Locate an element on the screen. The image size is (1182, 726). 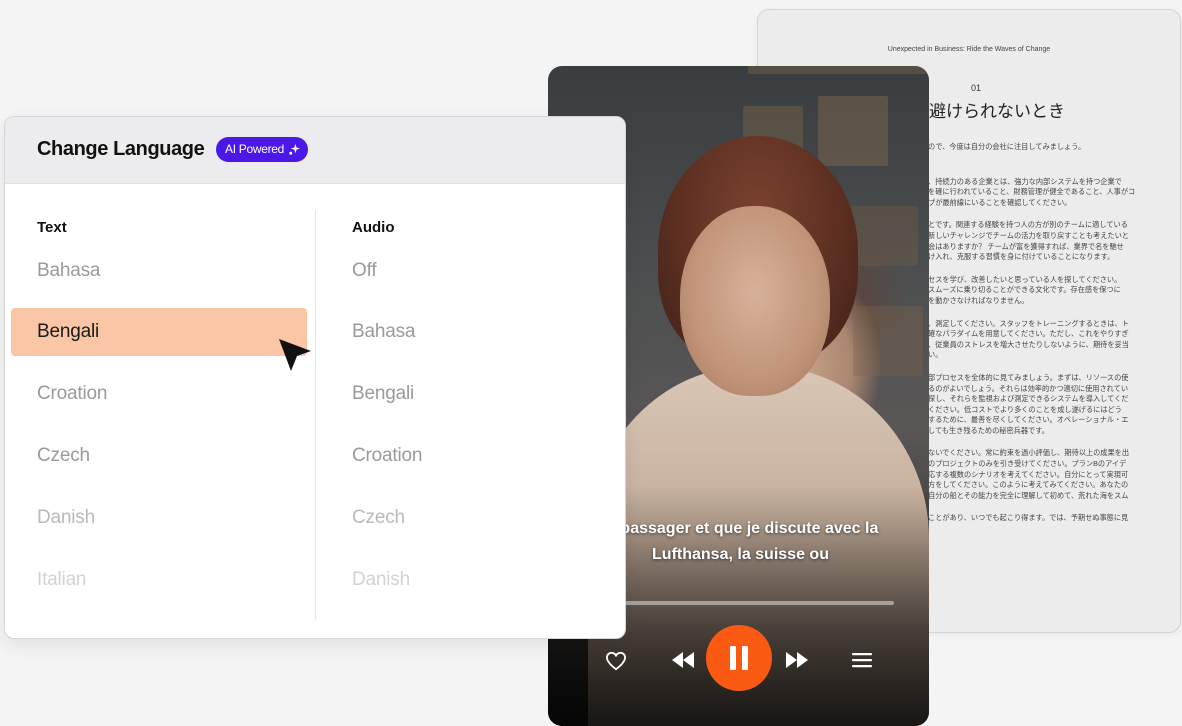
document-paragraph: ことがあり、いつでも起こり得ます。では、予期せぬ事態に見 is located at coordinates (1048, 518).